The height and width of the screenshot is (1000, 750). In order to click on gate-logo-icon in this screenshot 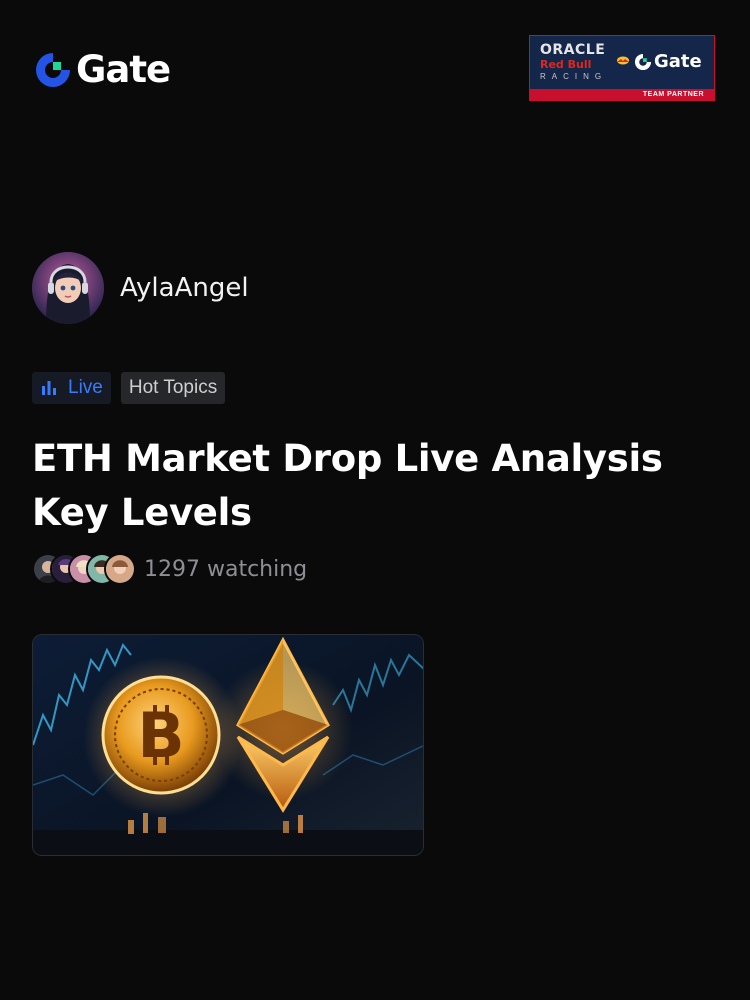, I will do `click(54, 68)`.